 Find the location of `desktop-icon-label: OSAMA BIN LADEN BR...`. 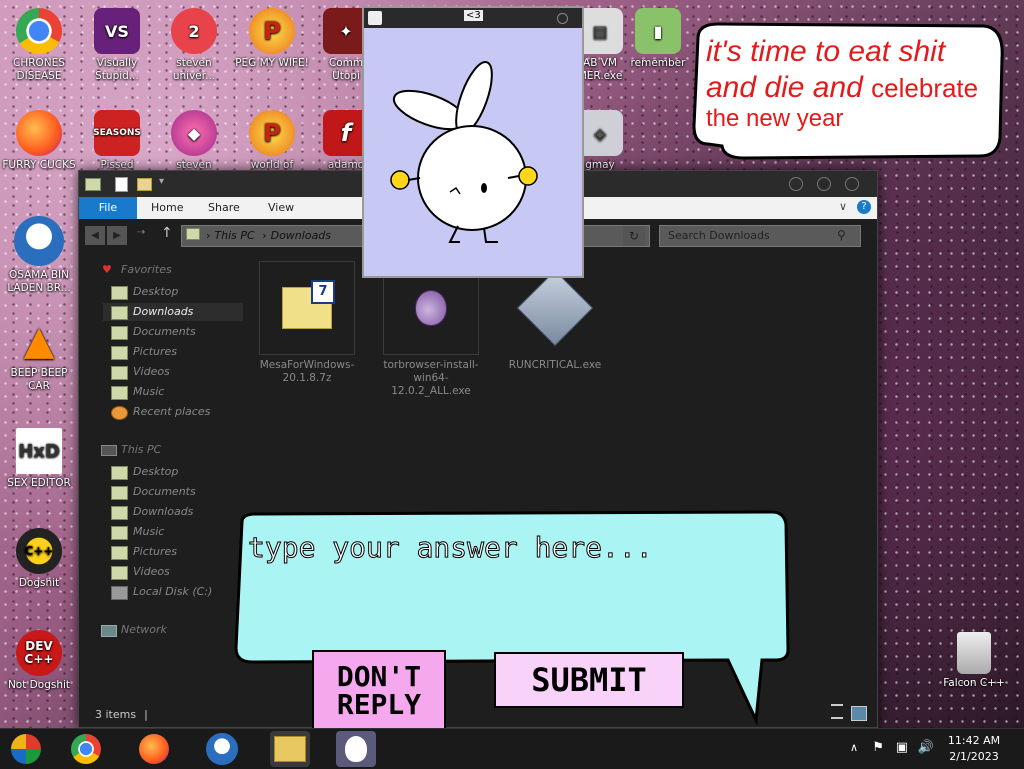

desktop-icon-label: OSAMA BIN LADEN BR... is located at coordinates (39, 281).